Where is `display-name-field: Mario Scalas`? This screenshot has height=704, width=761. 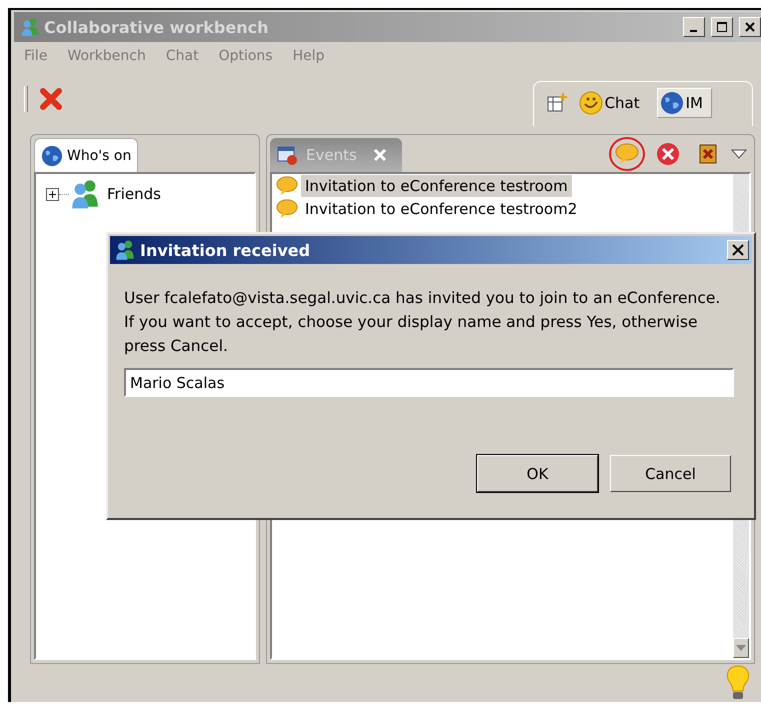 display-name-field: Mario Scalas is located at coordinates (429, 382).